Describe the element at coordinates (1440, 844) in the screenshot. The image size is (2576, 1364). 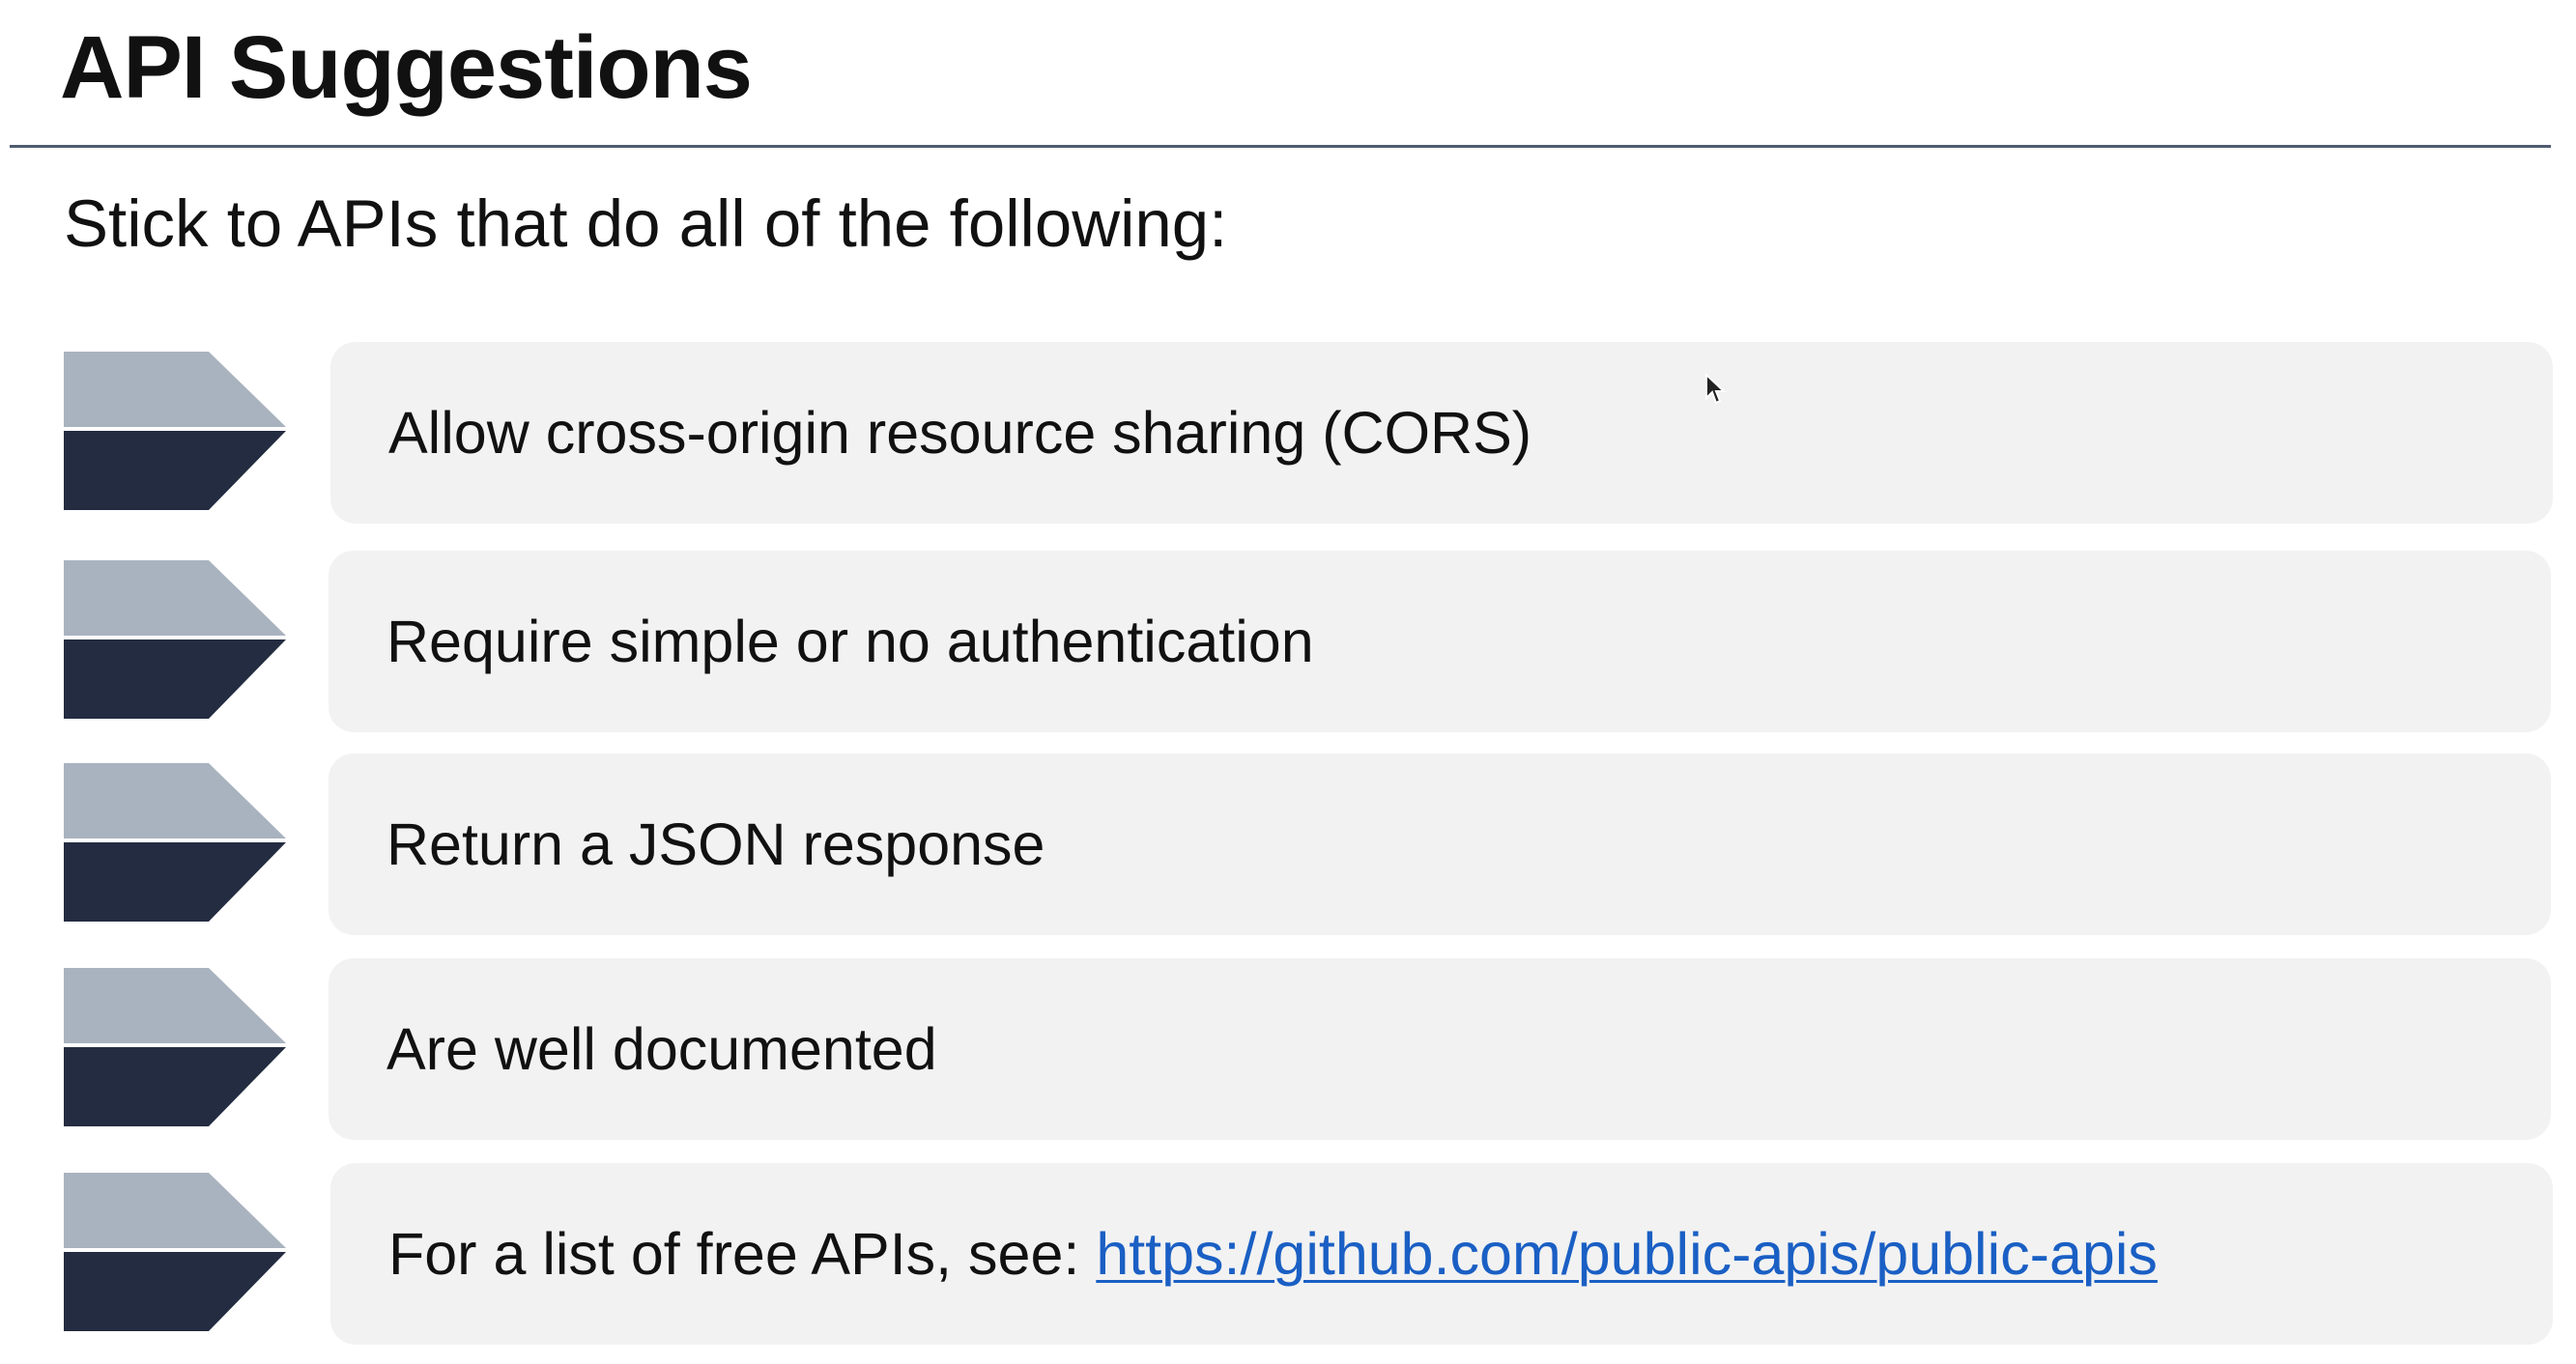
I see `item-card: Return a JSON response` at that location.